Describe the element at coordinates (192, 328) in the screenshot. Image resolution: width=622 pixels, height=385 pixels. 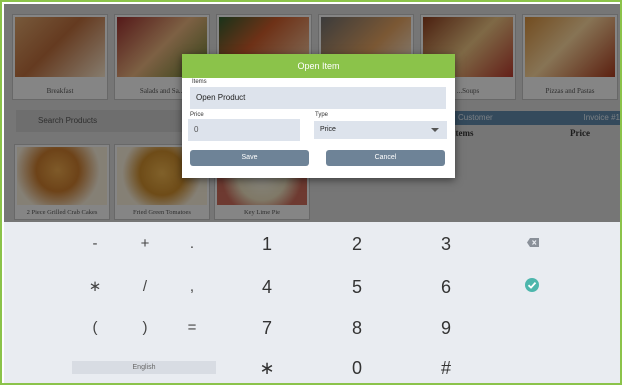
I see `key-equals: =` at that location.